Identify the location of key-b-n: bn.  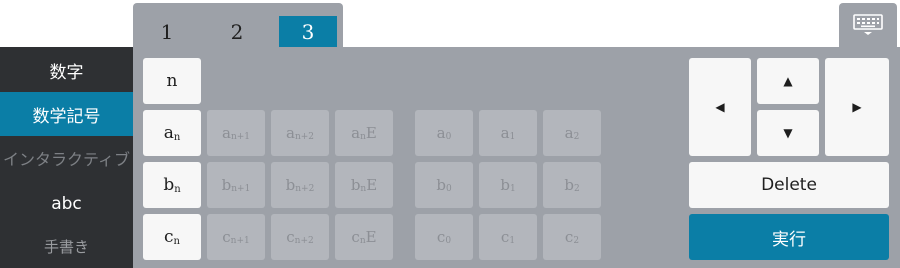
(172, 185).